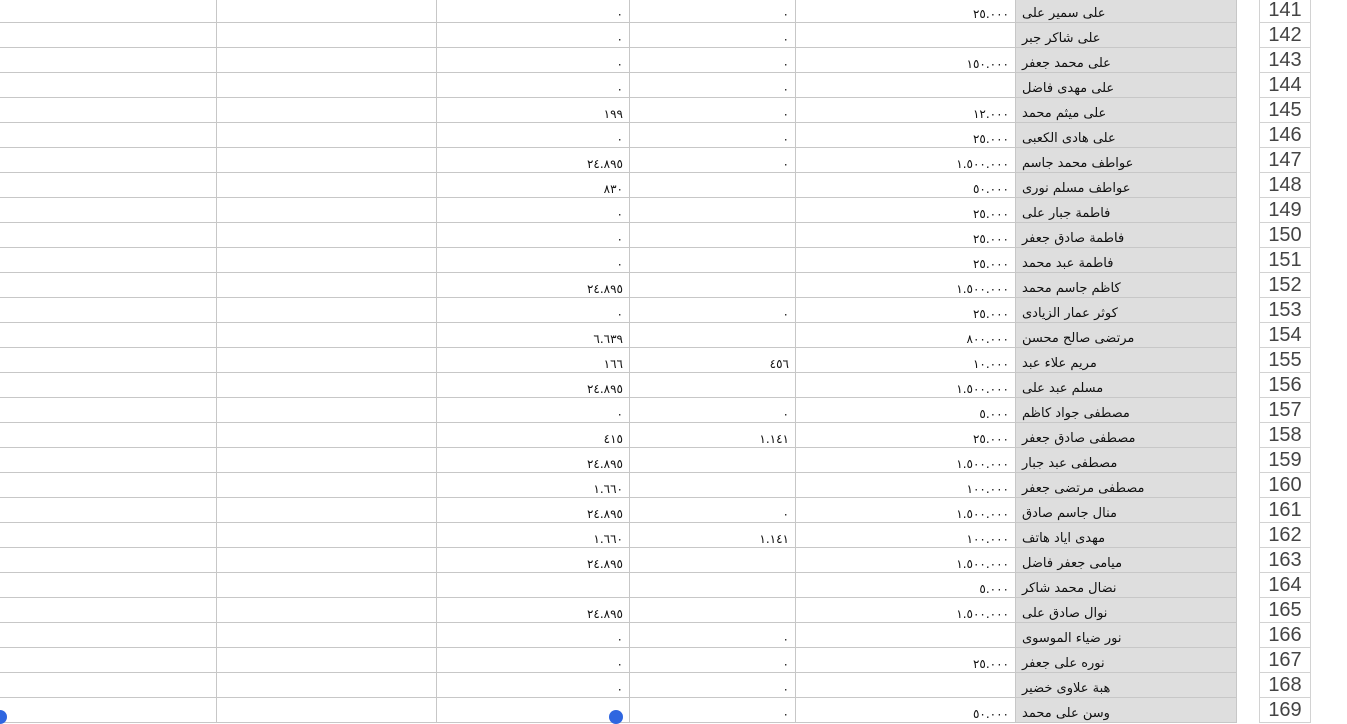 The height and width of the screenshot is (724, 1347). What do you see at coordinates (906, 60) in the screenshot?
I see `cell-a: ١٥٠.٠٠٠` at bounding box center [906, 60].